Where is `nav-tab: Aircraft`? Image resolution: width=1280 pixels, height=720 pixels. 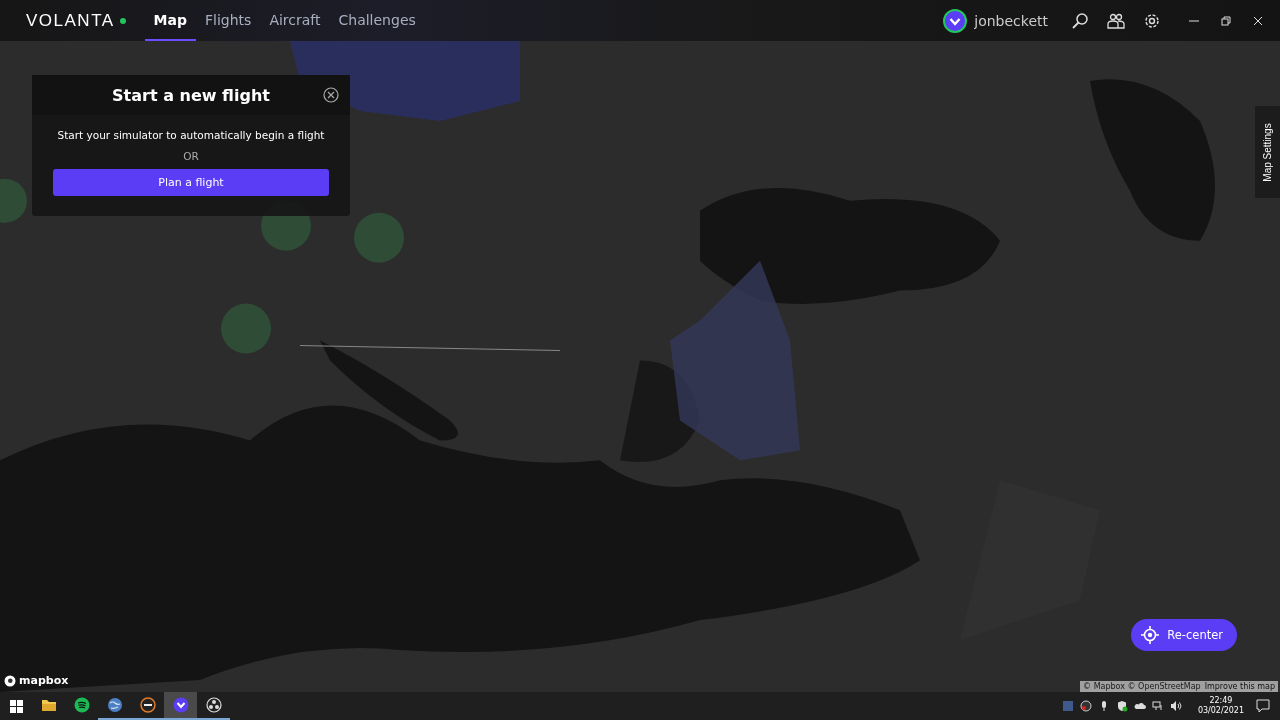 nav-tab: Aircraft is located at coordinates (295, 20).